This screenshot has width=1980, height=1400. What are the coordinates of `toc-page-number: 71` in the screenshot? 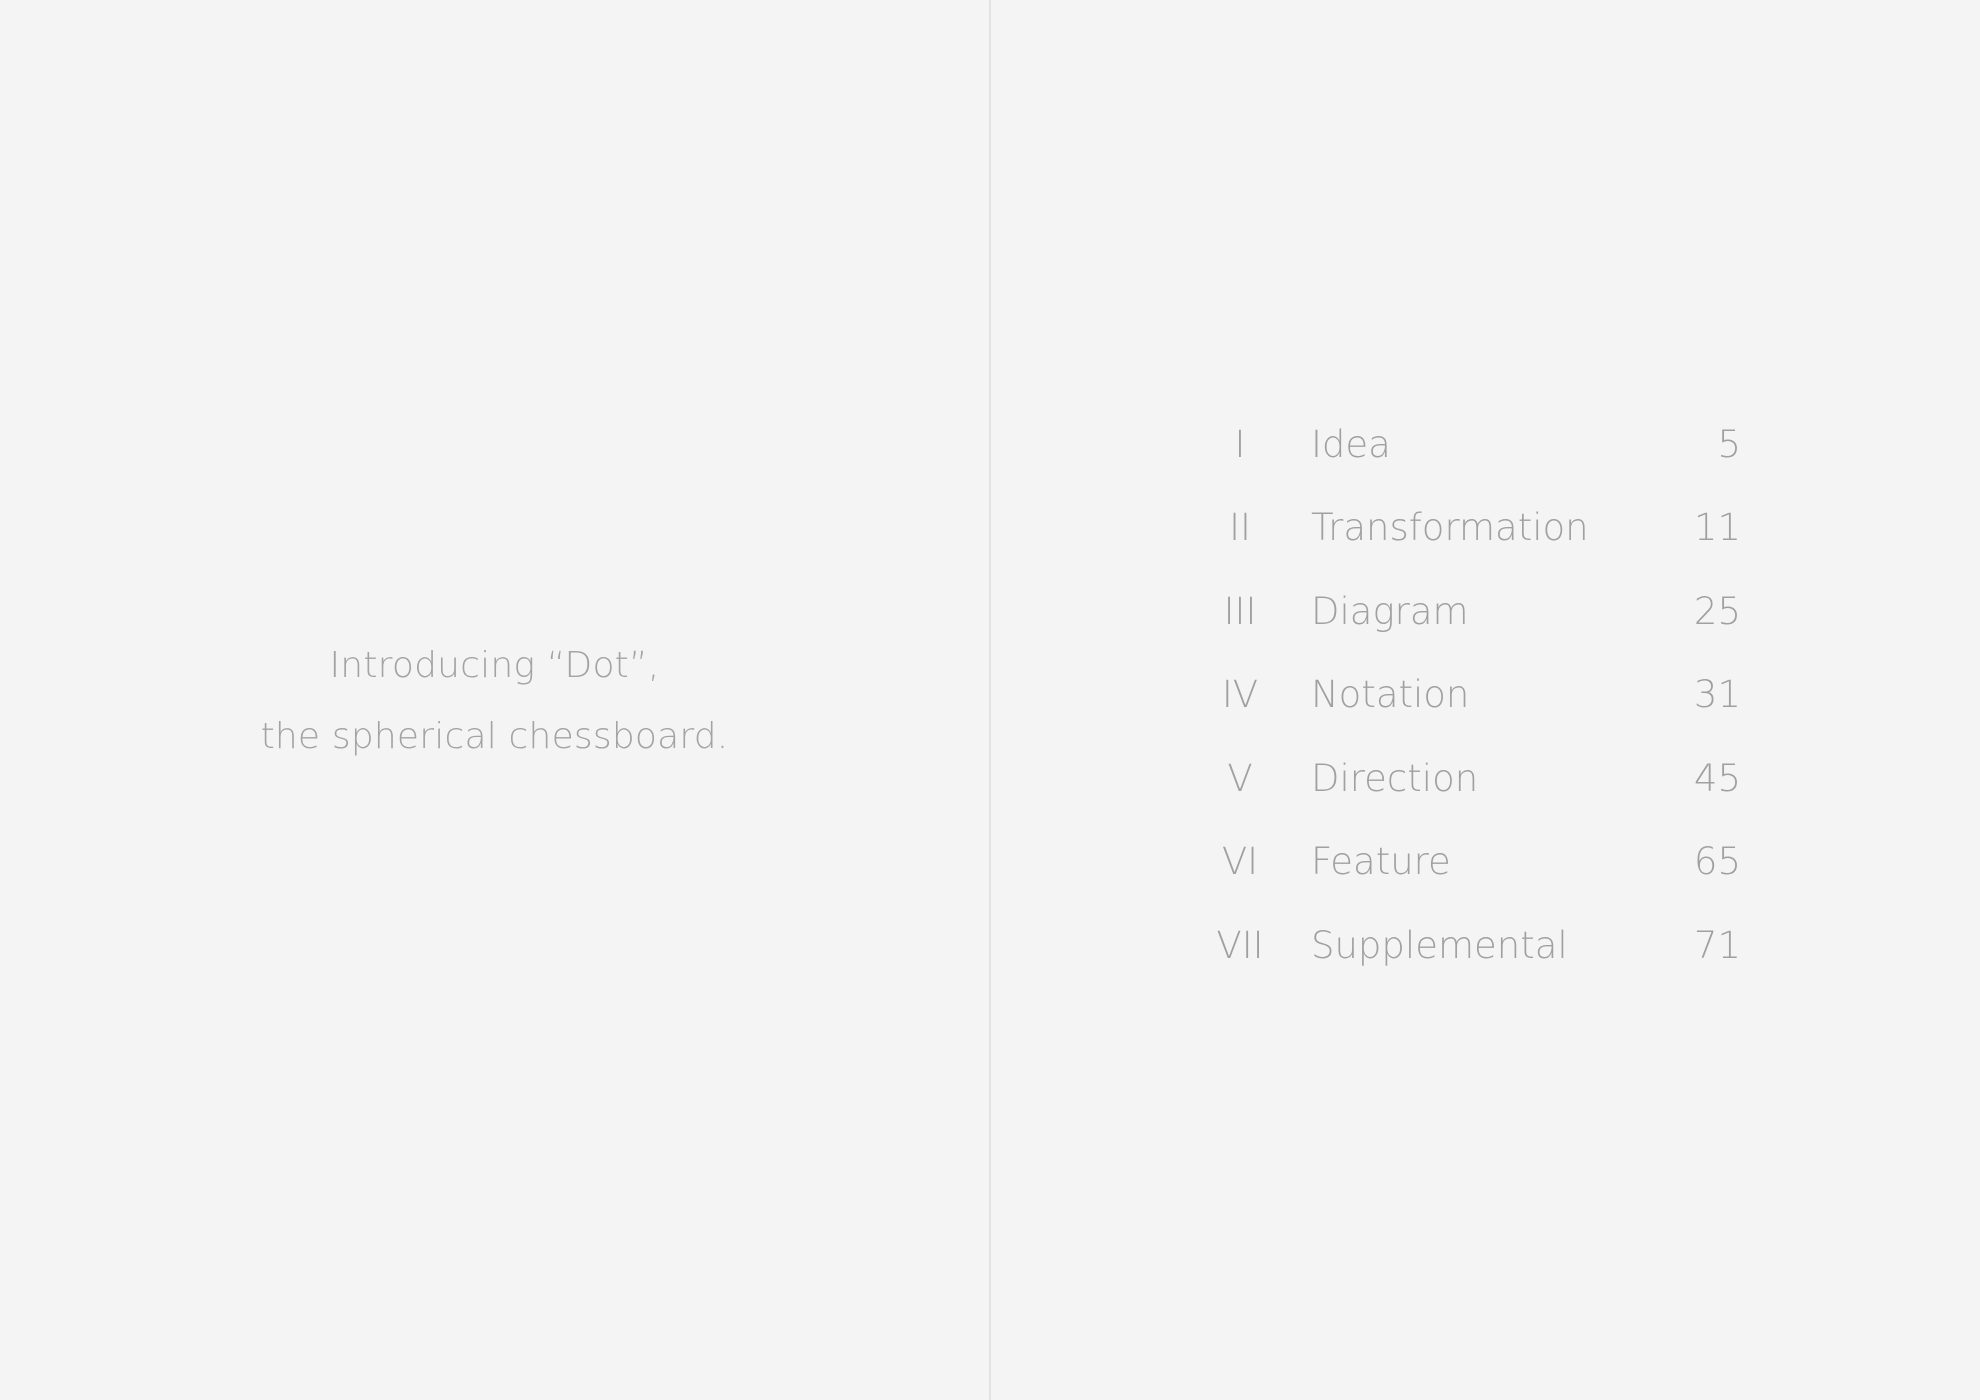 It's located at (1717, 945).